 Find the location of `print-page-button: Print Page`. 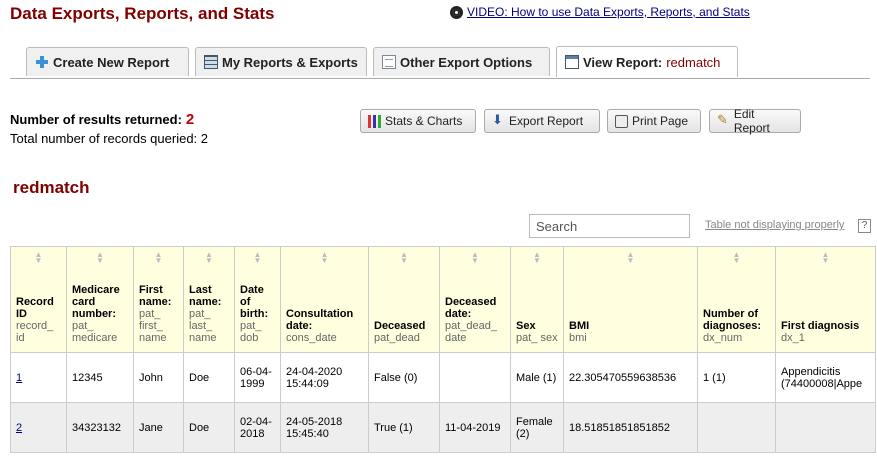

print-page-button: Print Page is located at coordinates (654, 121).